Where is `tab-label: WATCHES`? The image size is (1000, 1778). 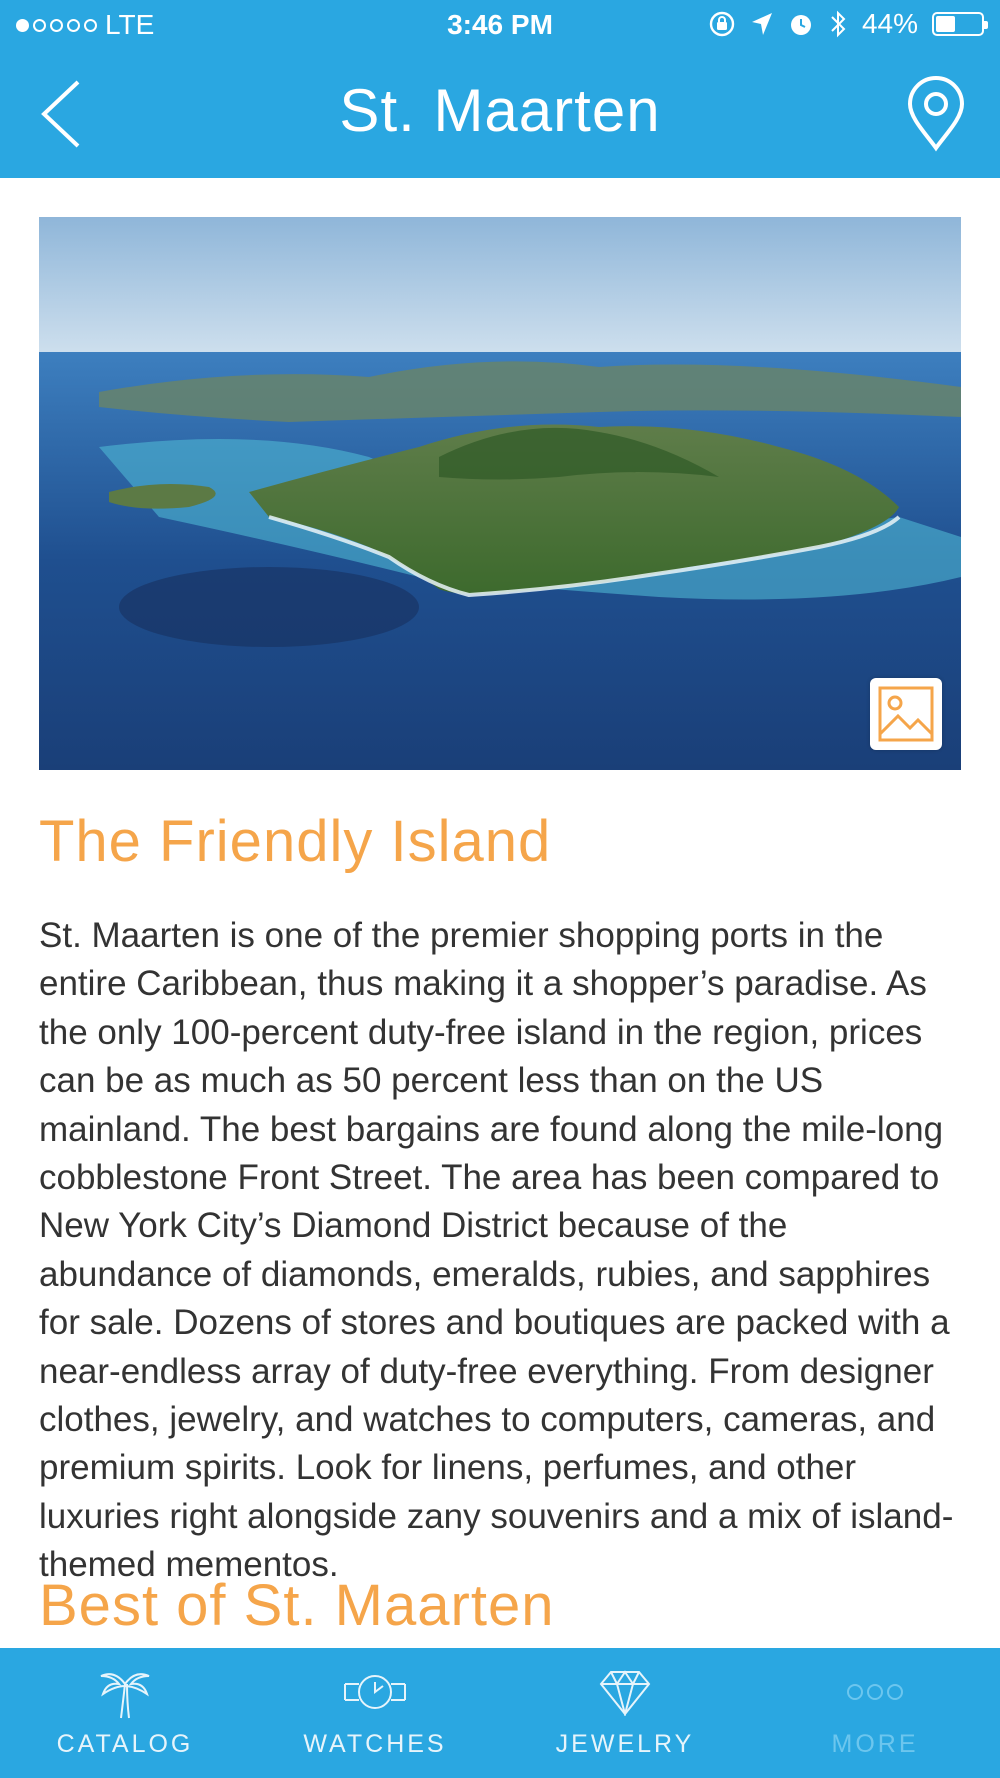 tab-label: WATCHES is located at coordinates (375, 1744).